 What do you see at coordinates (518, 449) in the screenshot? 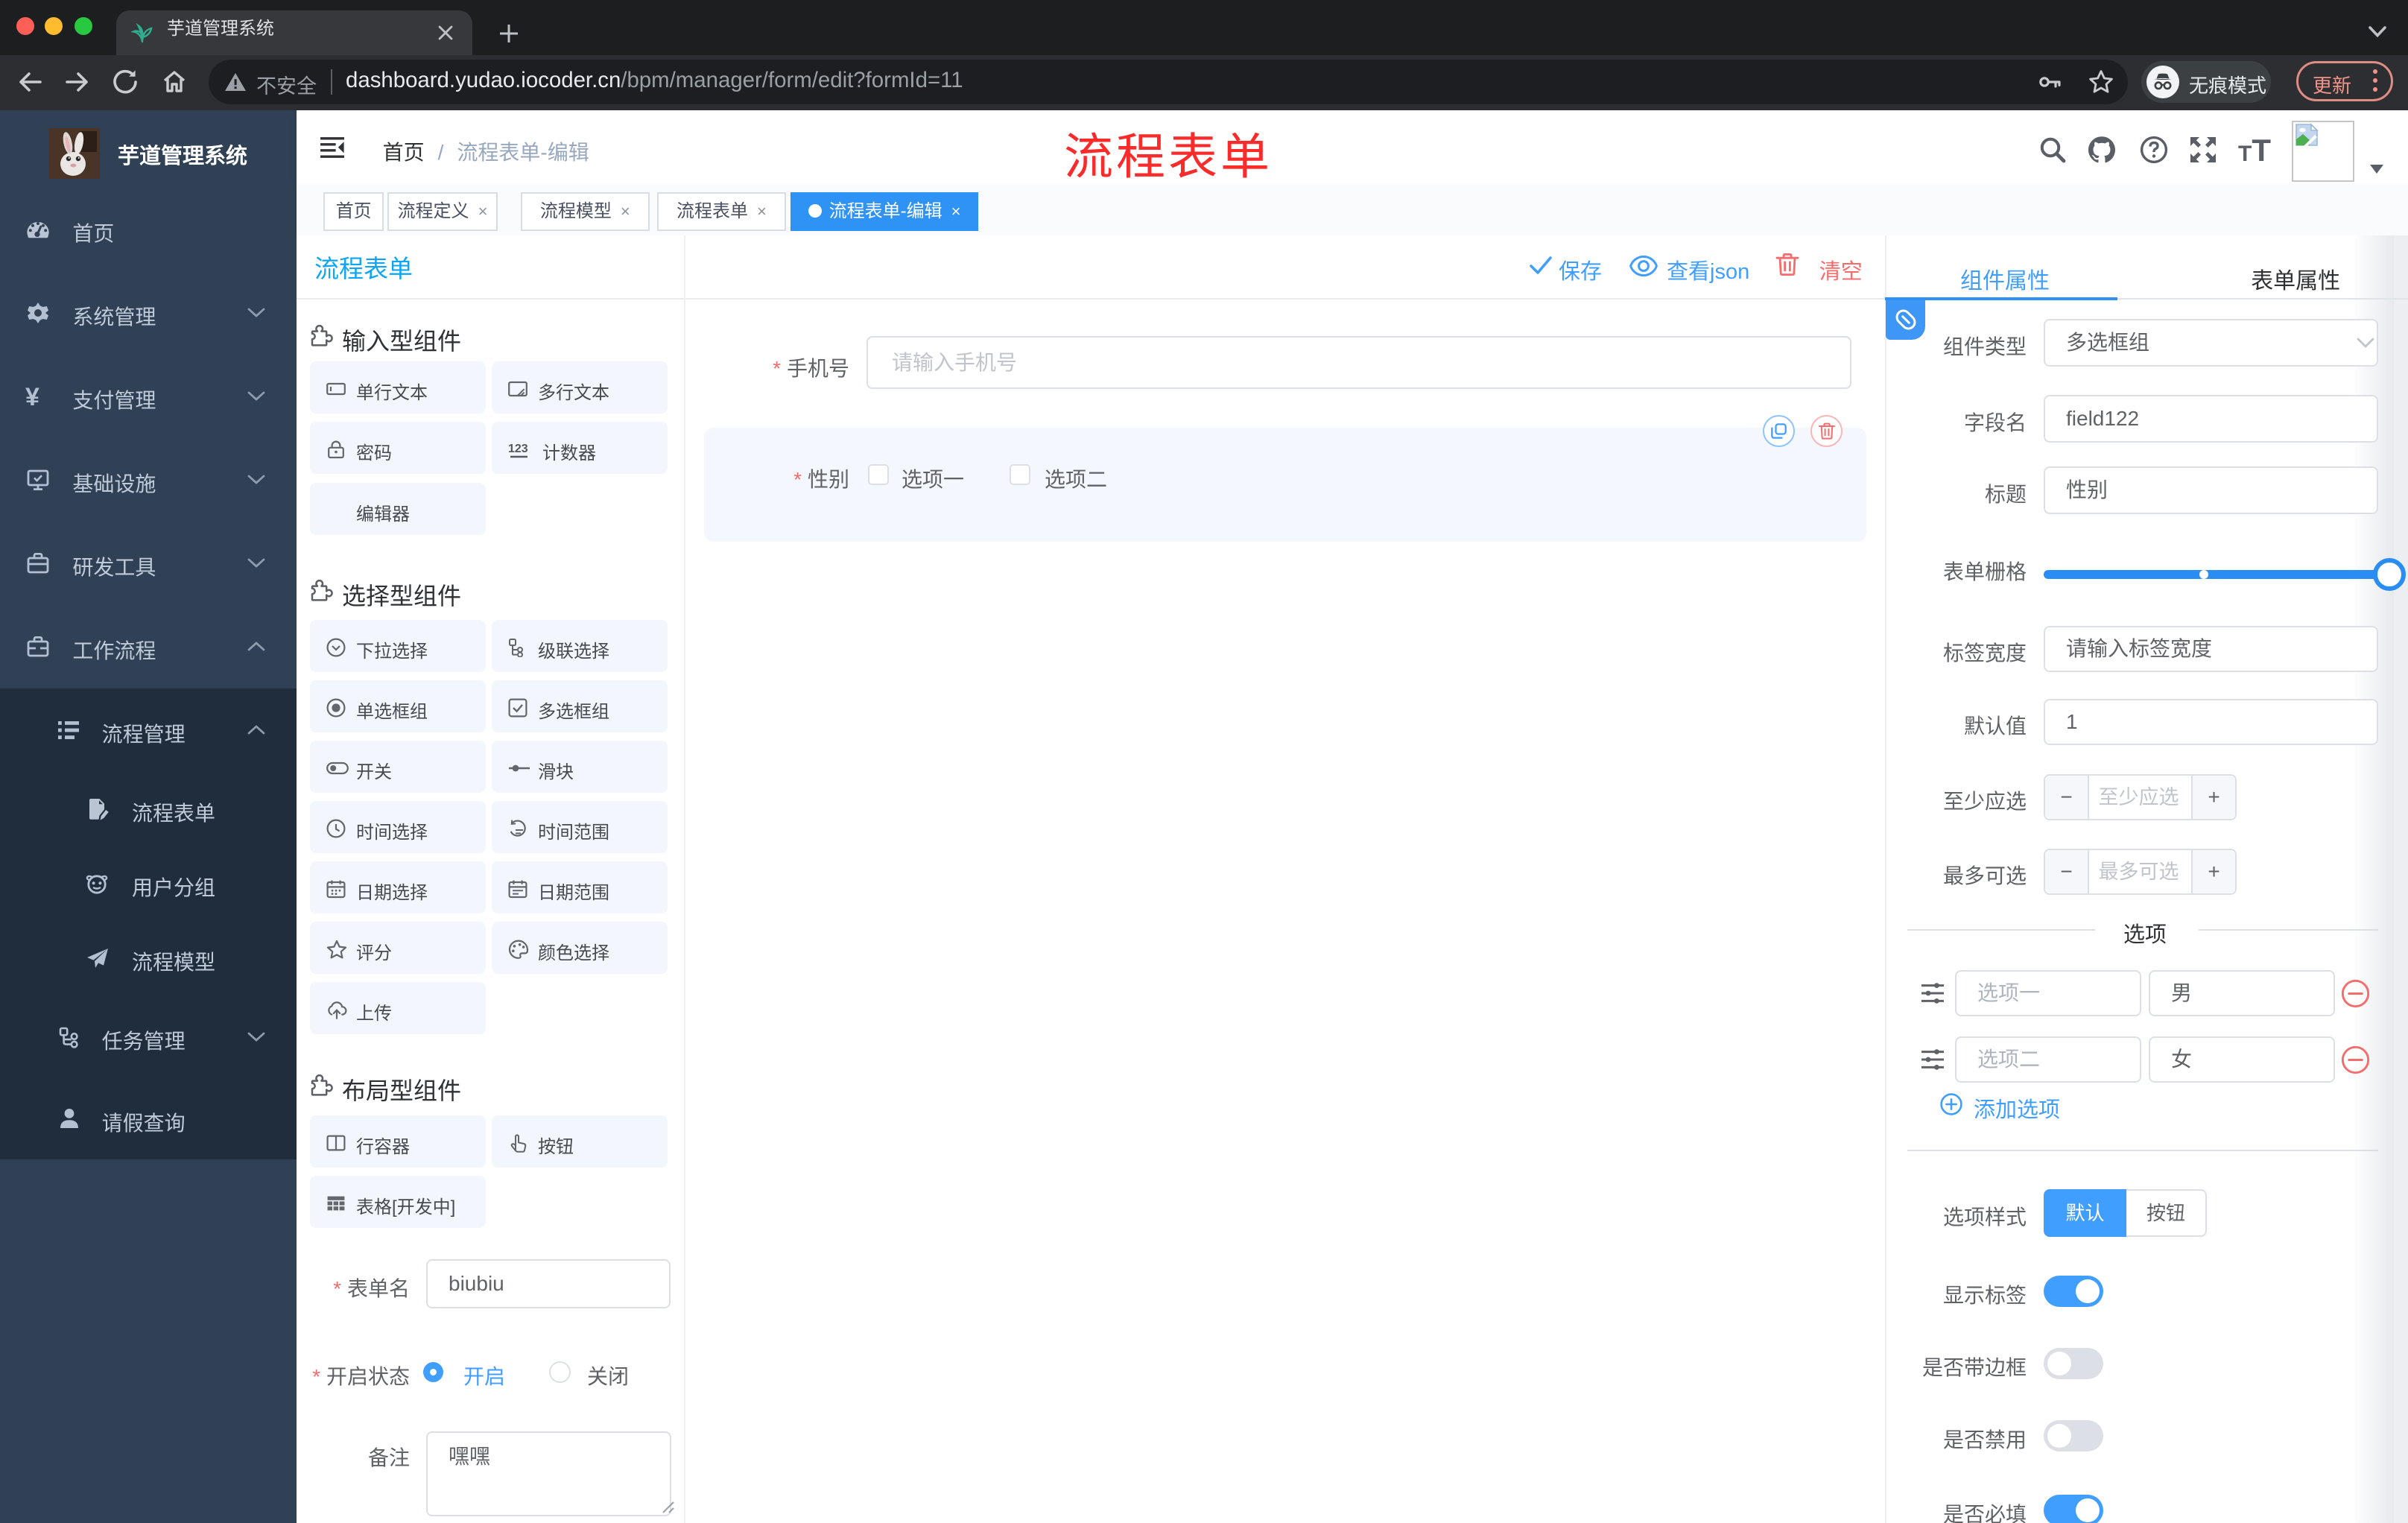
I see `svg-text: 123` at bounding box center [518, 449].